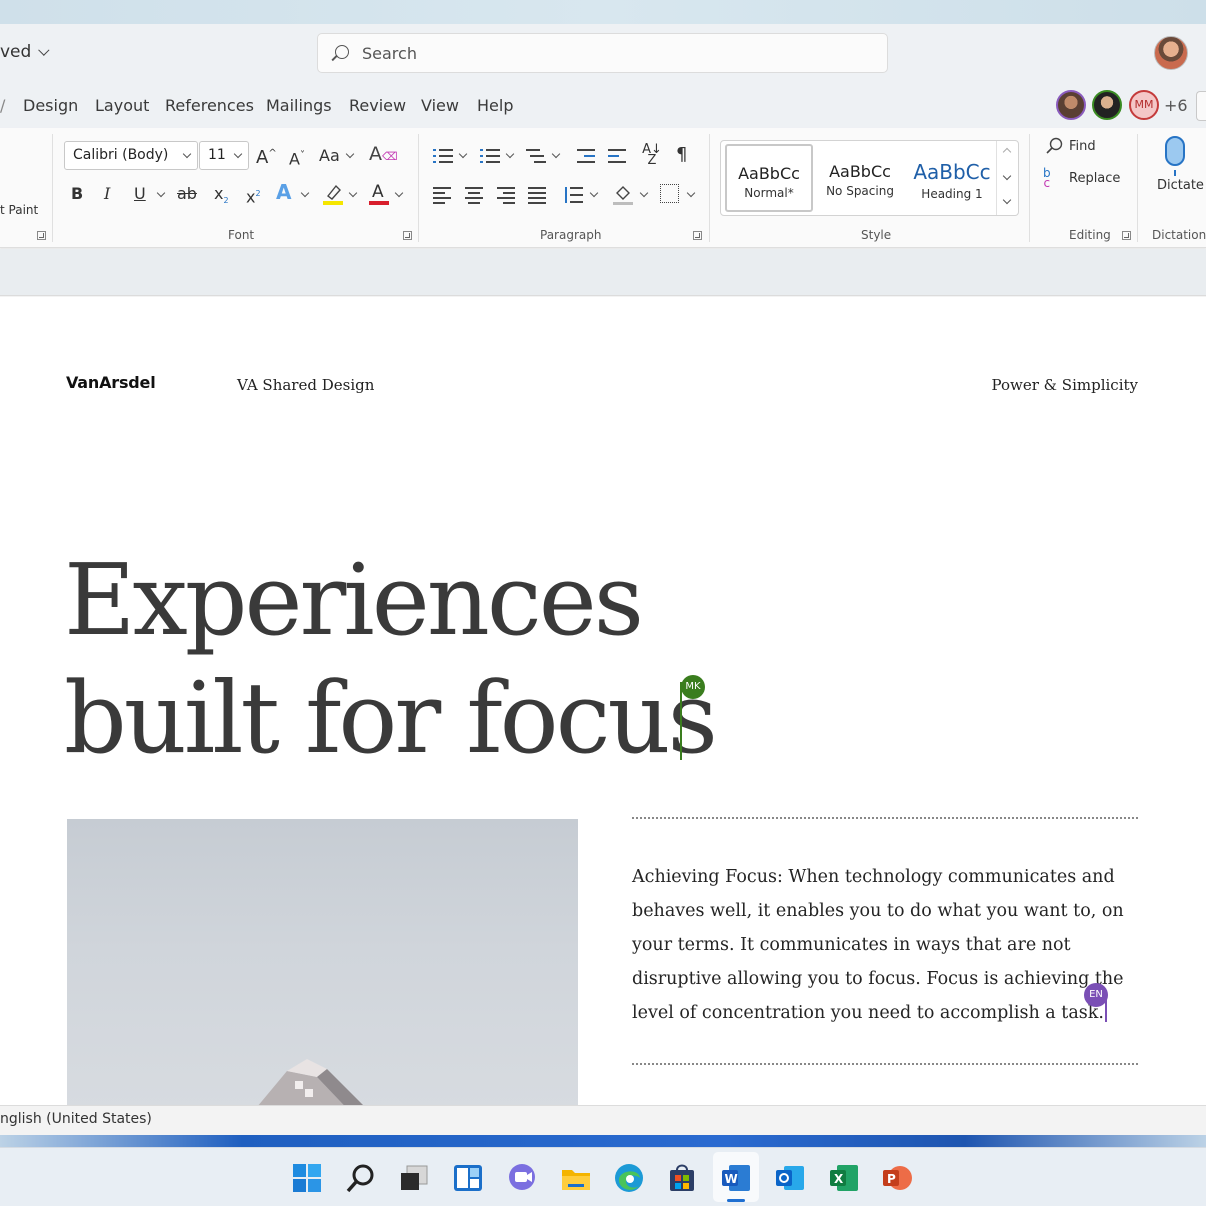  What do you see at coordinates (624, 194) in the screenshot?
I see `shading-icon` at bounding box center [624, 194].